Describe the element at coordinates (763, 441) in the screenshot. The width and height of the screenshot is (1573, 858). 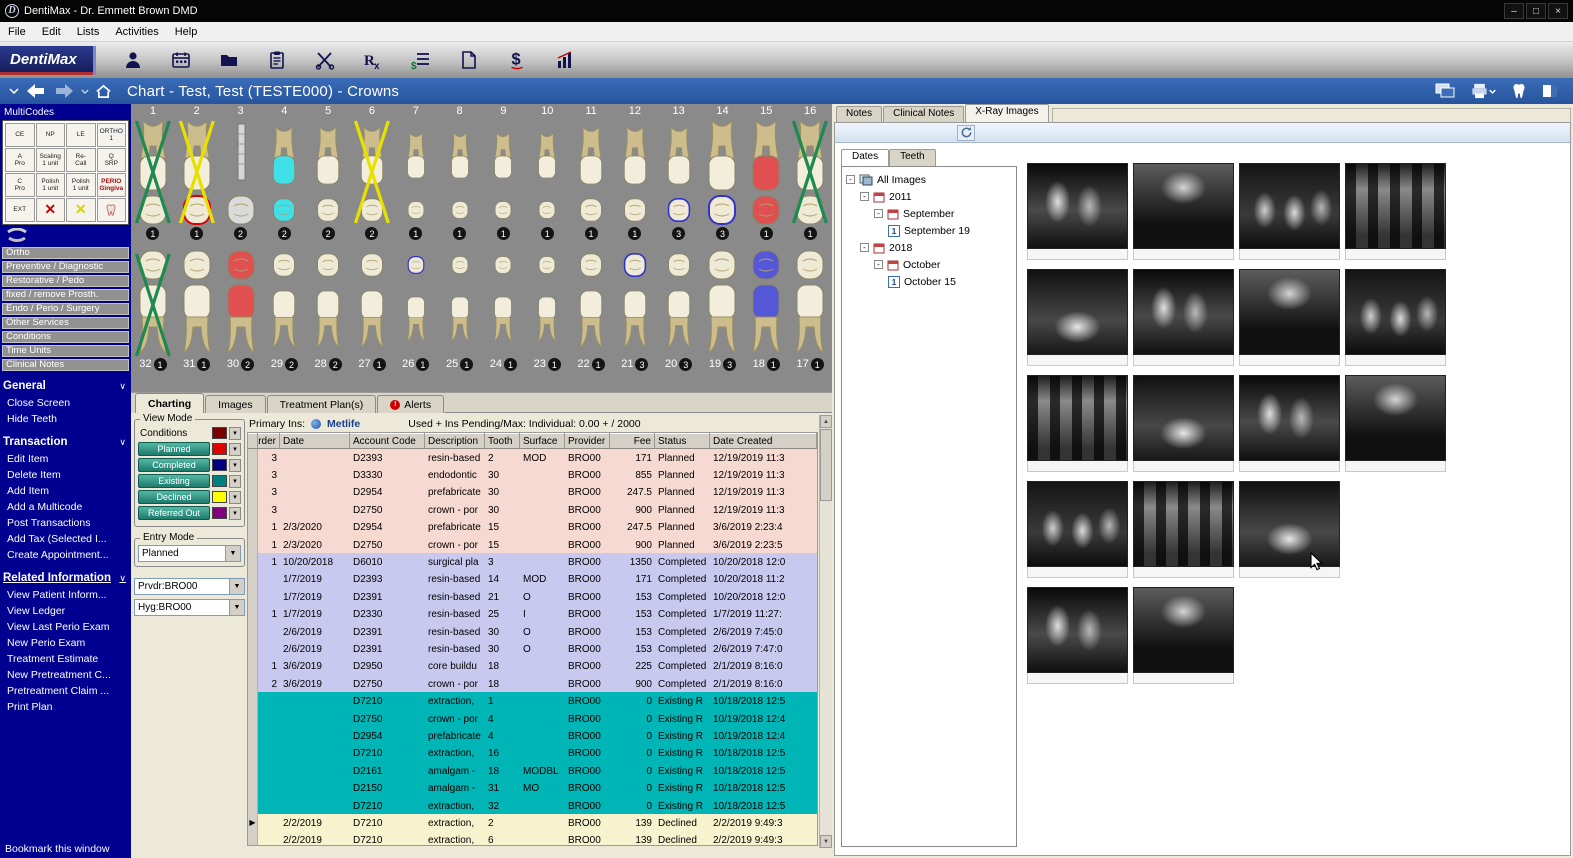
I see `column-header-date-created: Date Created` at that location.